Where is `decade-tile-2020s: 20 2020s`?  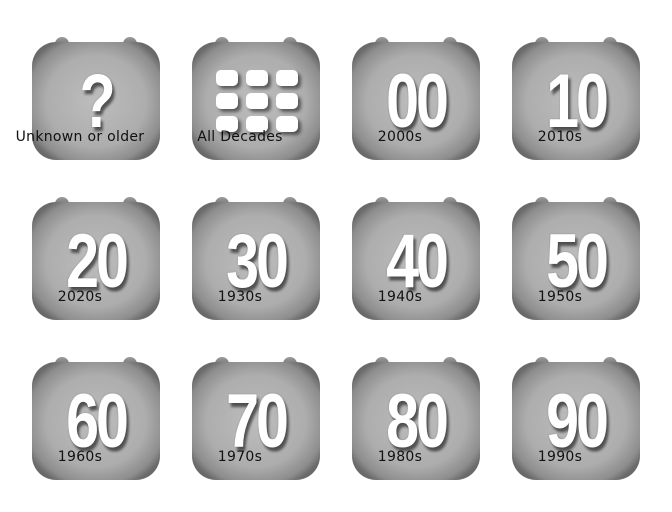 decade-tile-2020s: 20 2020s is located at coordinates (80, 240).